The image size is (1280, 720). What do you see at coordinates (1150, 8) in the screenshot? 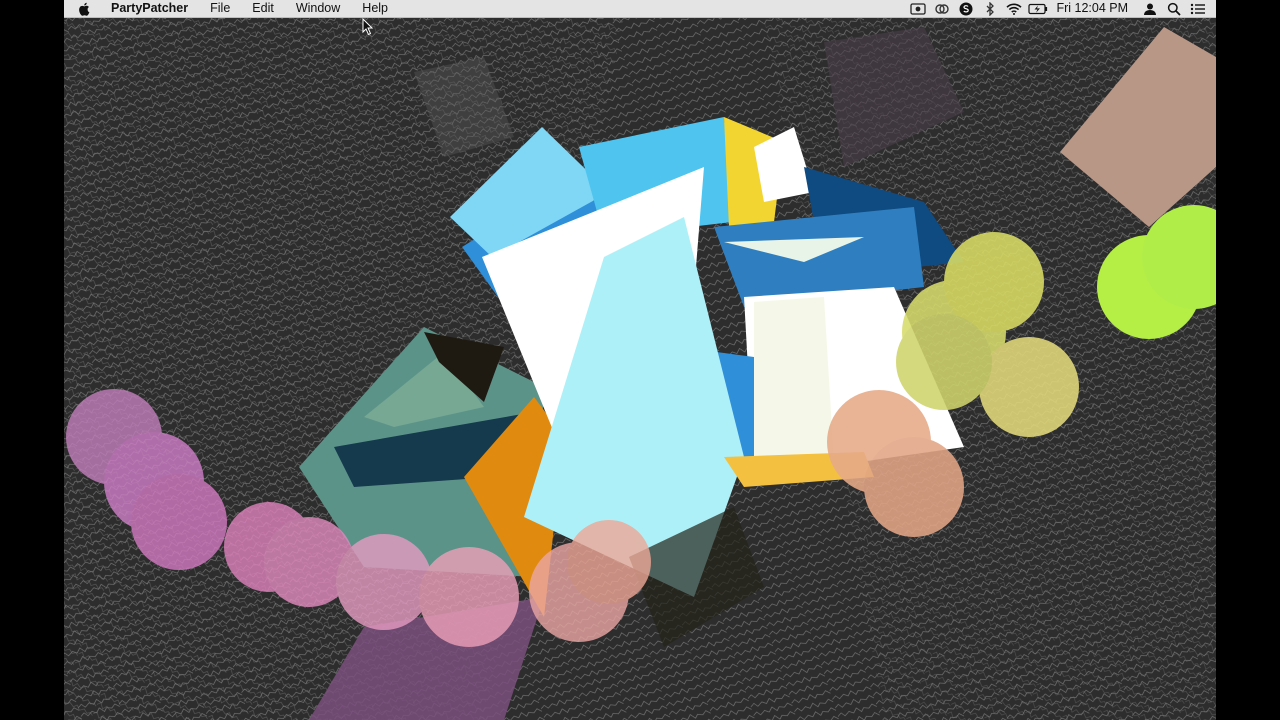
I see `user-icon` at bounding box center [1150, 8].